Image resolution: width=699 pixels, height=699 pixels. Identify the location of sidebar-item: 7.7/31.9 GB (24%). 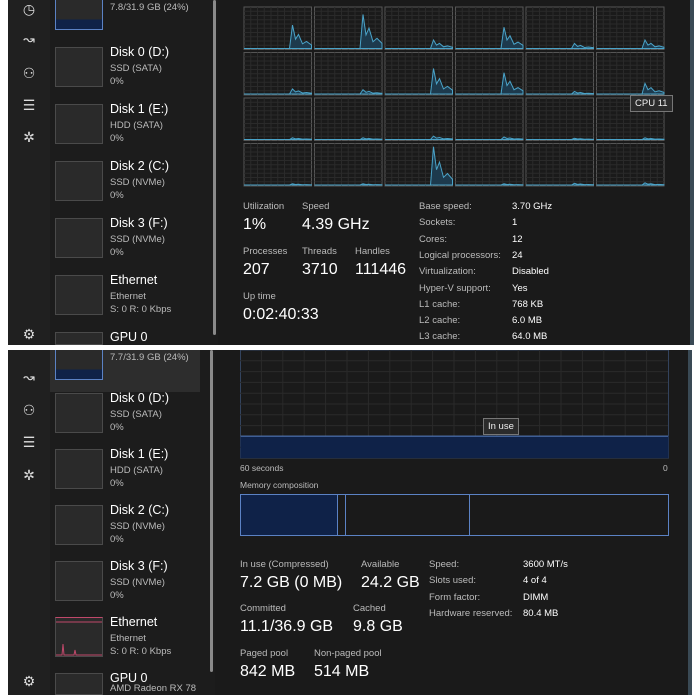
(125, 371).